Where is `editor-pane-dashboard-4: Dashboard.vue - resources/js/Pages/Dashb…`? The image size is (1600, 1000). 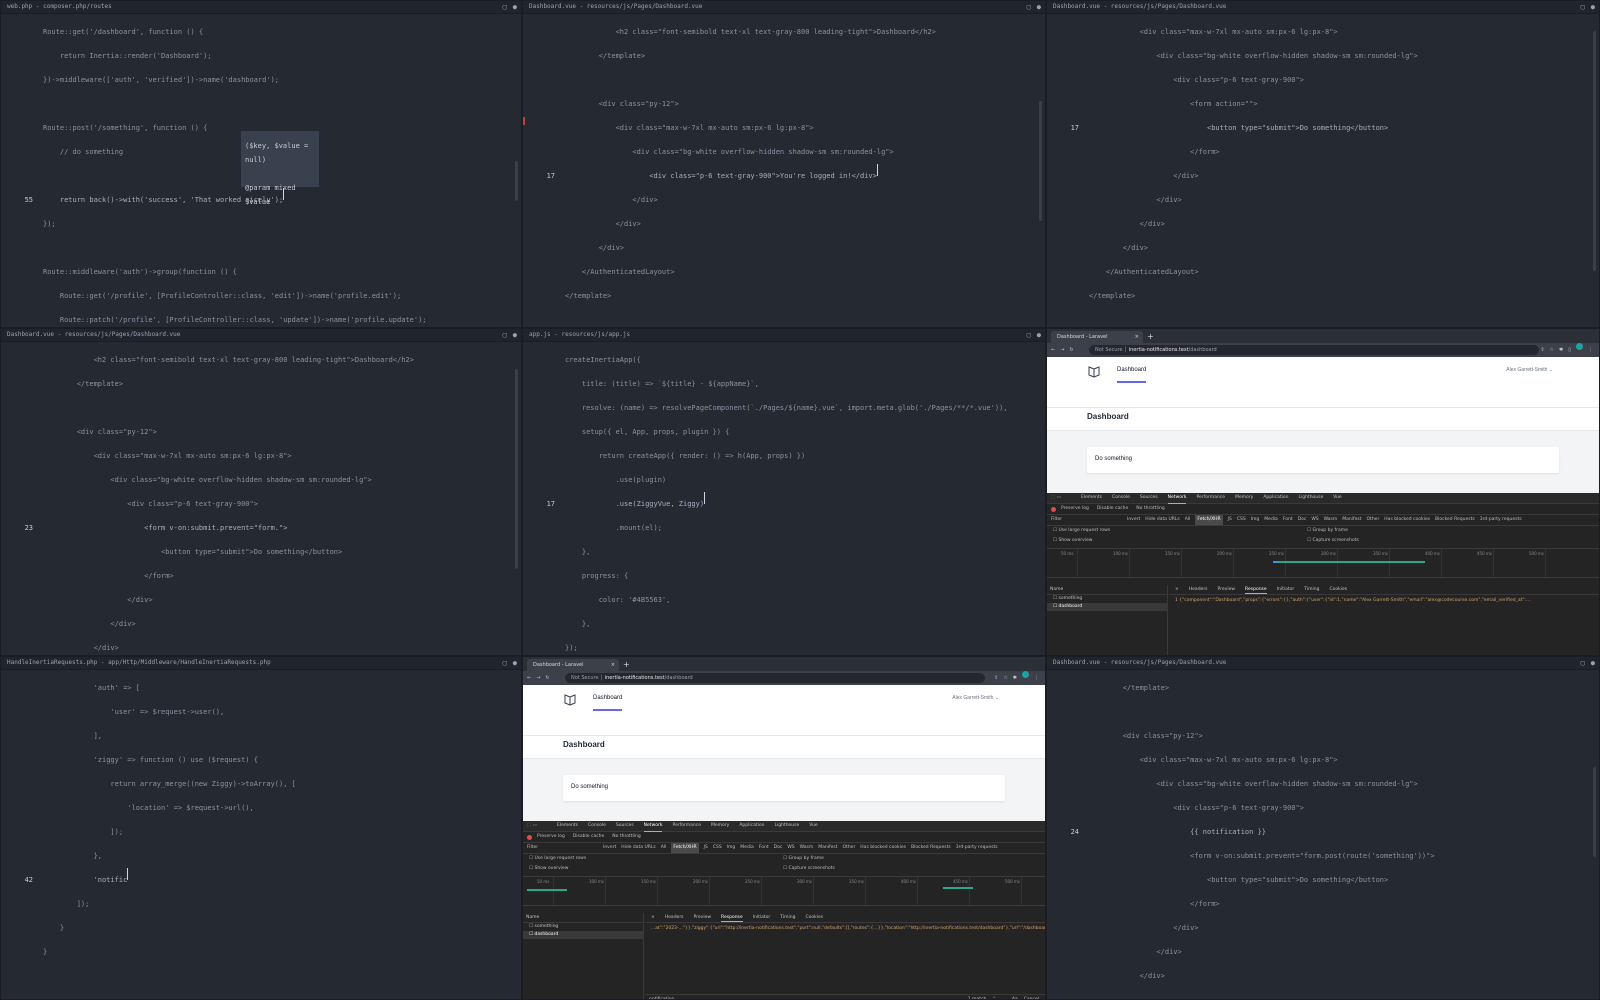 editor-pane-dashboard-4: Dashboard.vue - resources/js/Pages/Dashb… is located at coordinates (1323, 828).